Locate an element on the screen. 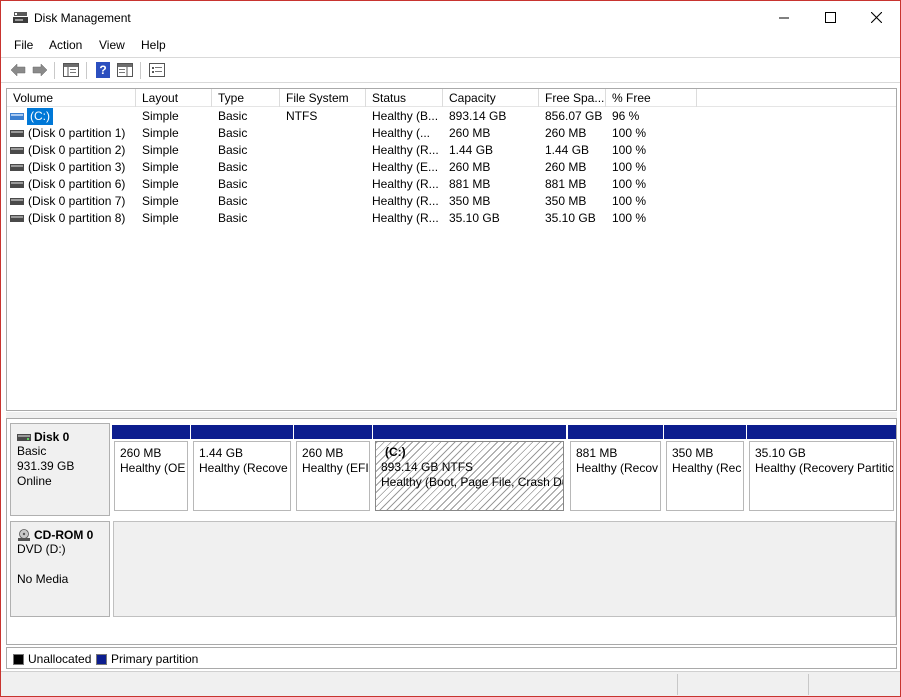 Image resolution: width=901 pixels, height=697 pixels. menu-action: Action is located at coordinates (65, 45).